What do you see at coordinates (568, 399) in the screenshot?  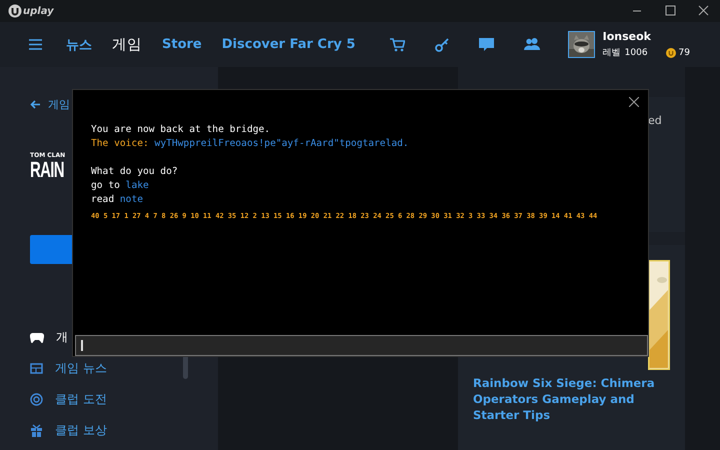 I see `news-title: Rainbow Six Siege: Chimera Operators Gameplay and Starter Tips` at bounding box center [568, 399].